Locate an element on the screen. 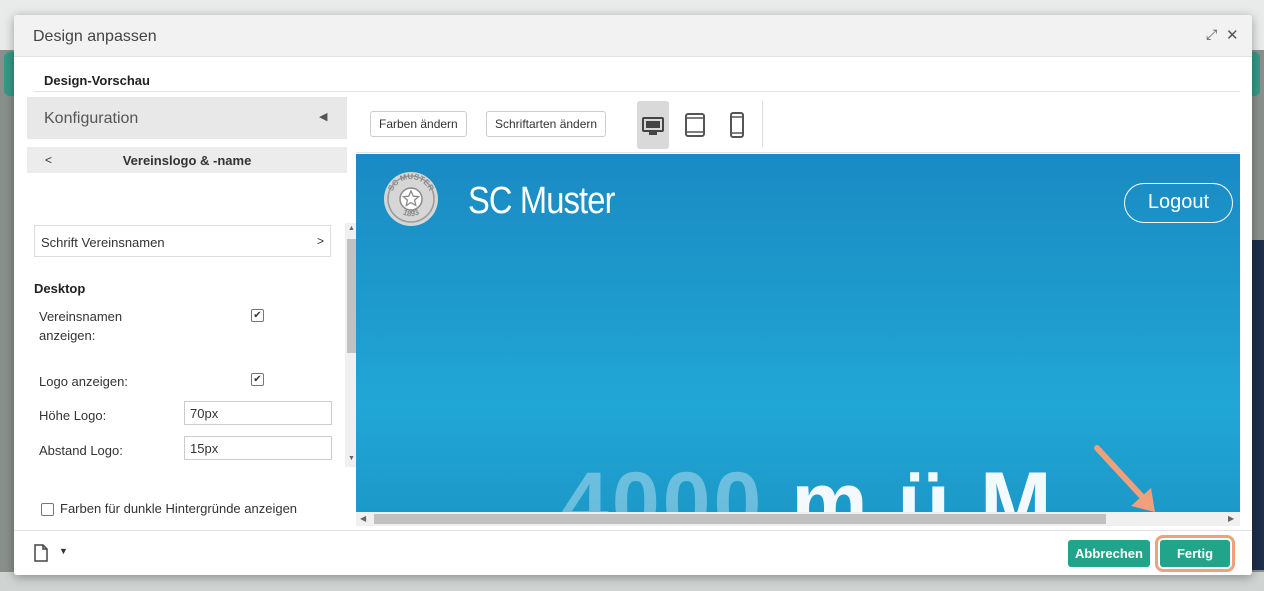 The width and height of the screenshot is (1264, 591). logout-button: Logout is located at coordinates (1178, 203).